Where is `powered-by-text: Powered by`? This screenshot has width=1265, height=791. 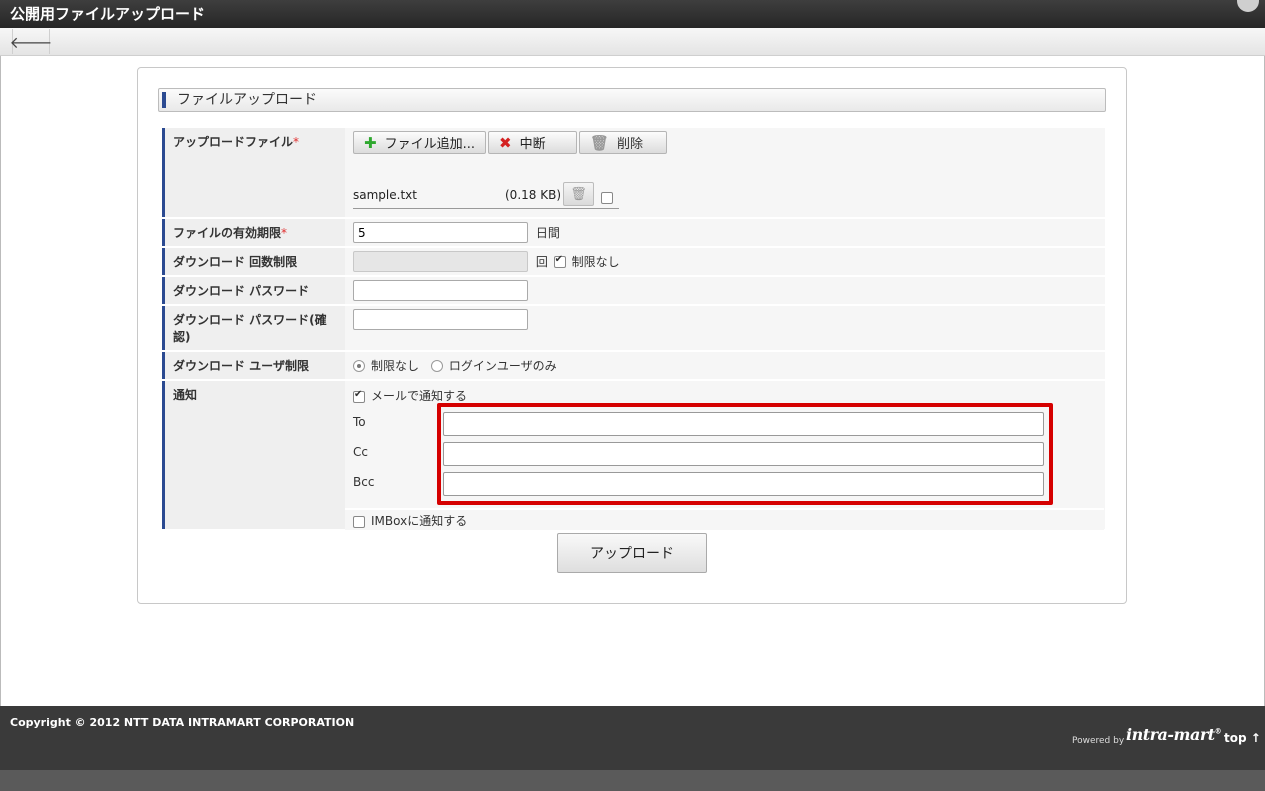 powered-by-text: Powered by is located at coordinates (1098, 741).